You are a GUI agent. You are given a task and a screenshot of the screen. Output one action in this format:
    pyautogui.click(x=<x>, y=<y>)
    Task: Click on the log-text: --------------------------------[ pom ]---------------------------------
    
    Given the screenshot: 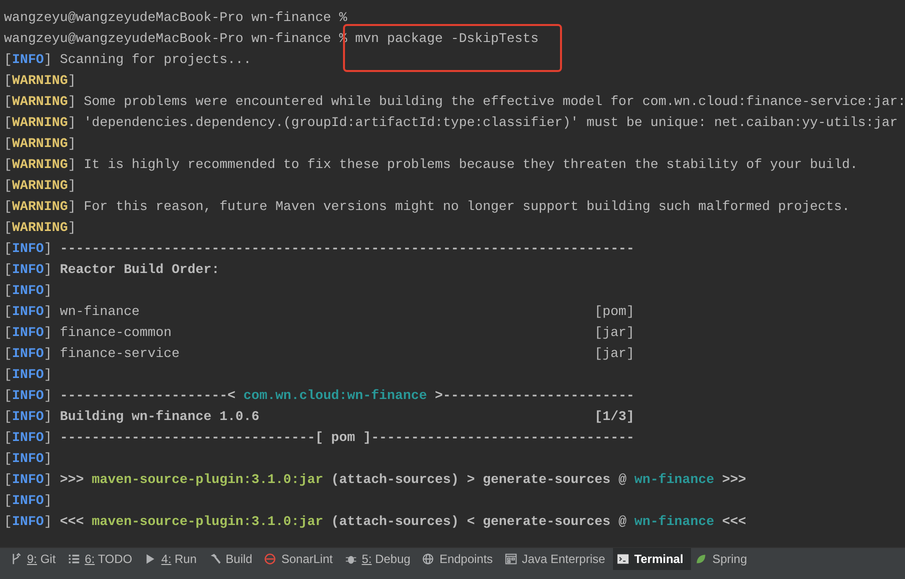 What is the action you would take?
    pyautogui.click(x=346, y=437)
    